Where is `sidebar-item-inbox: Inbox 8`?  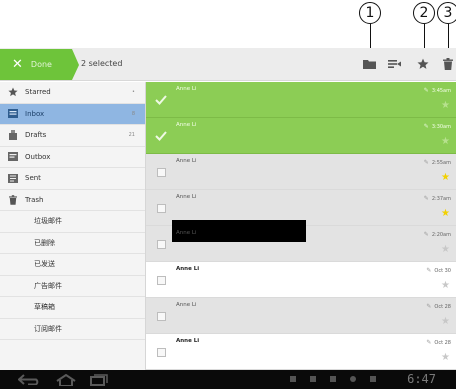
sidebar-item-inbox: Inbox 8 is located at coordinates (72, 114).